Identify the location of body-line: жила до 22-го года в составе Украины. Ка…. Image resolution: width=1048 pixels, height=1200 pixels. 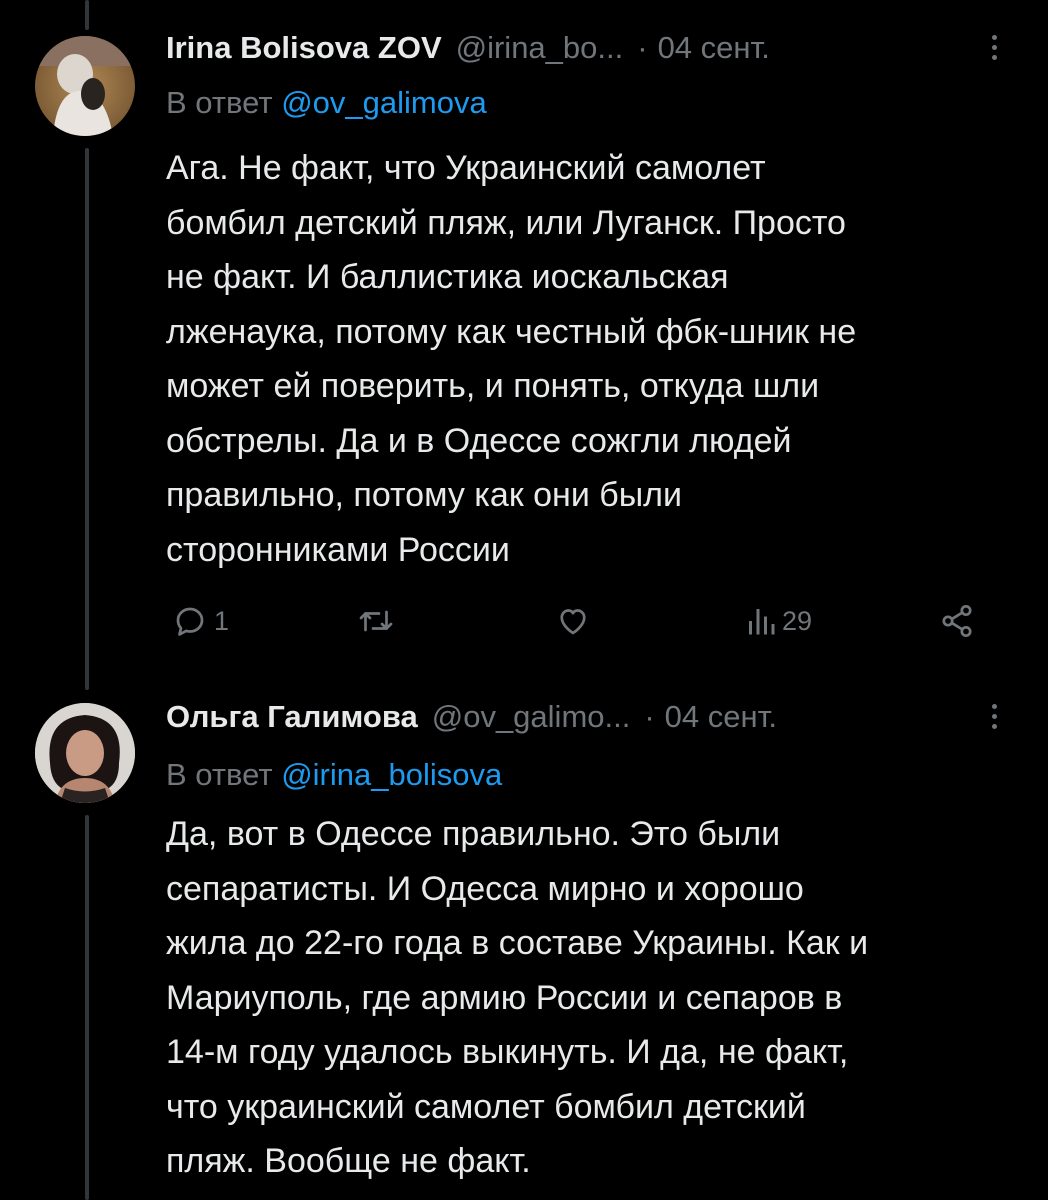
(517, 943).